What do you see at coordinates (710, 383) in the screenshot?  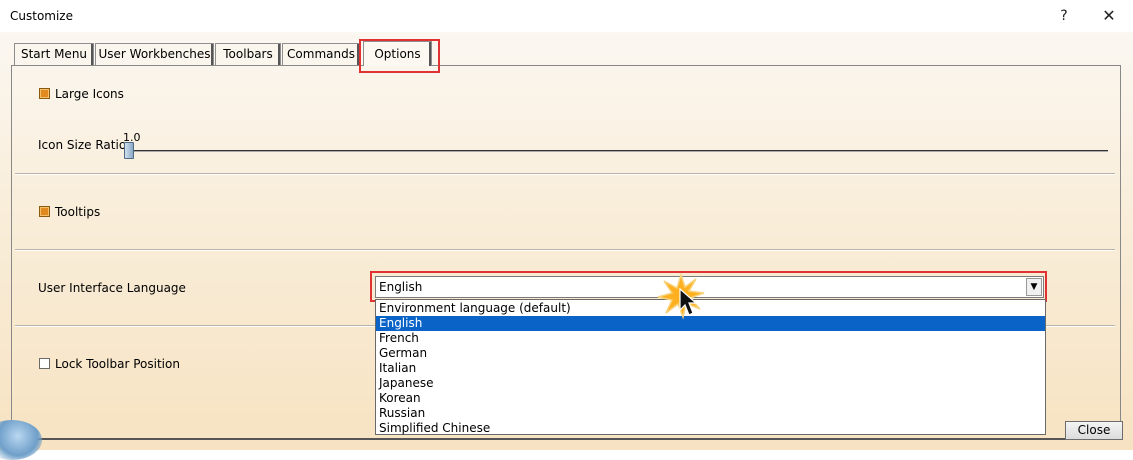 I see `language-option-japanese: Japanese` at bounding box center [710, 383].